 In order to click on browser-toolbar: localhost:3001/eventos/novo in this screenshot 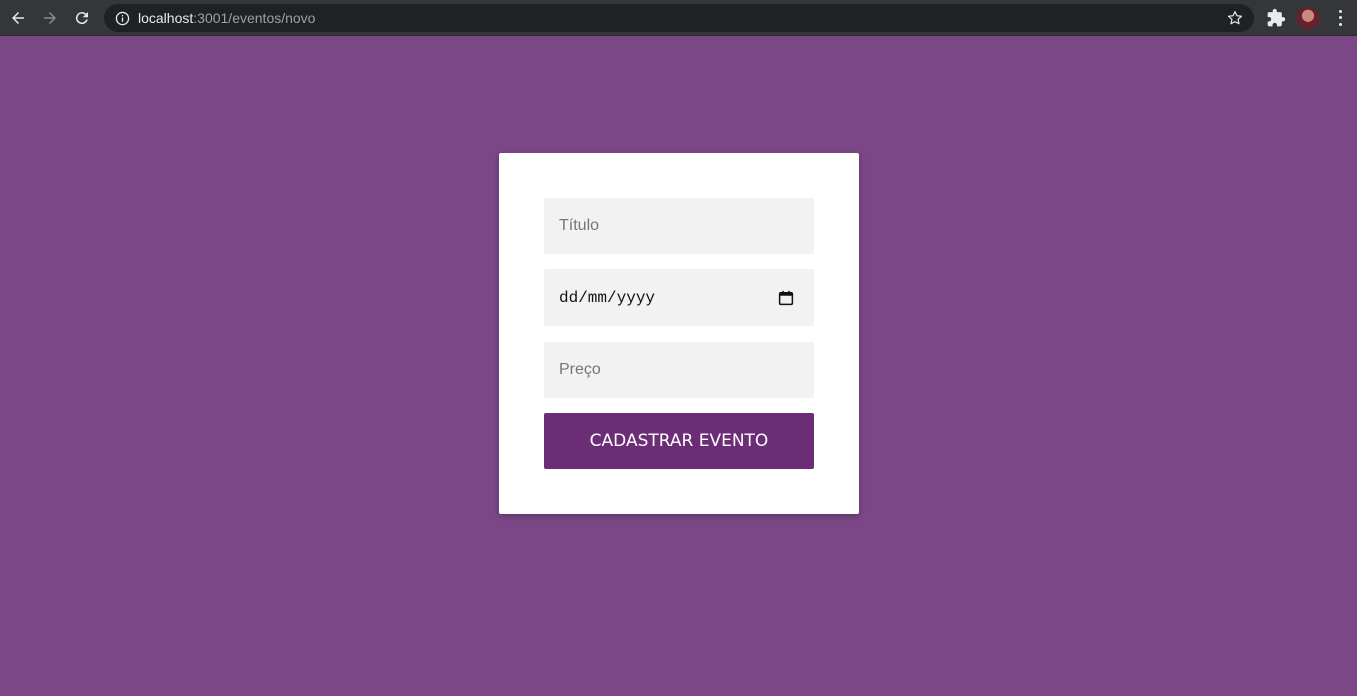, I will do `click(678, 18)`.